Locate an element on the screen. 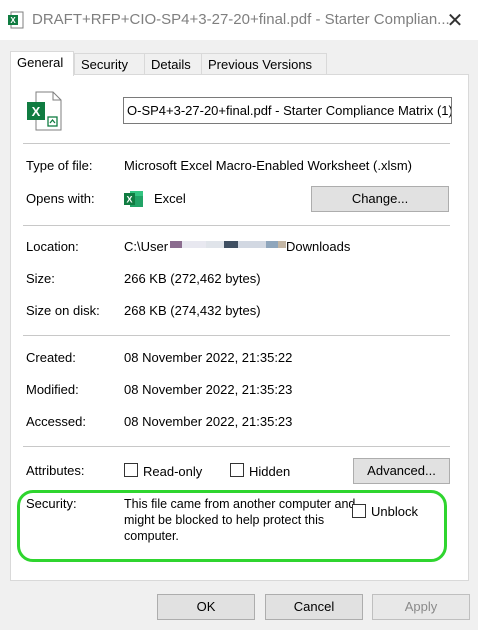  excel-app-icon: X is located at coordinates (133, 199).